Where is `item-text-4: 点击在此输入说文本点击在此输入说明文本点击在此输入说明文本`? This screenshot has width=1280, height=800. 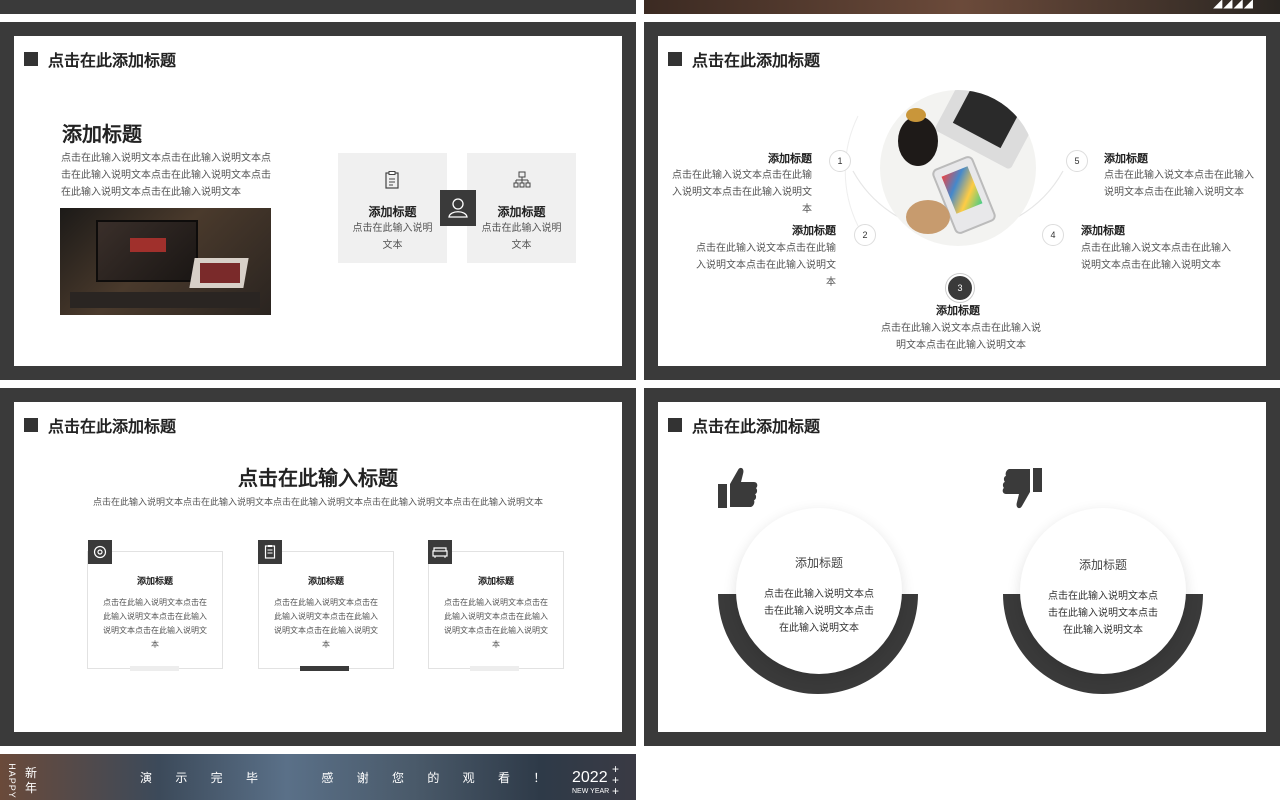
item-text-4: 点击在此输入说文本点击在此输入说明文本点击在此输入说明文本 is located at coordinates (1156, 257).